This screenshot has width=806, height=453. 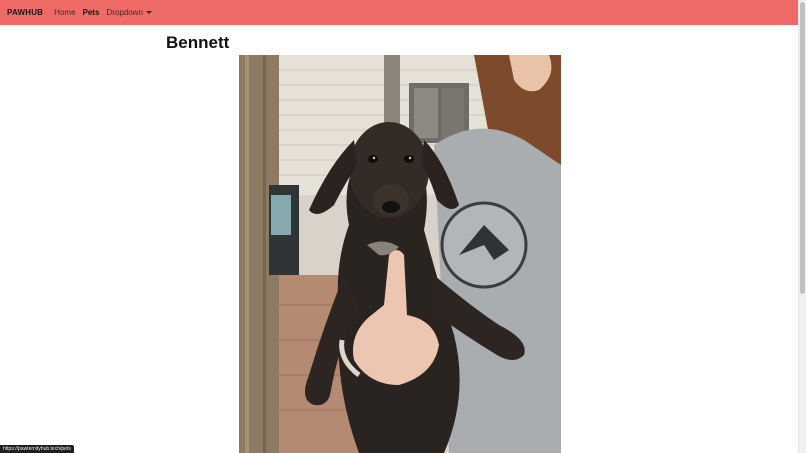 I want to click on page-title: Bennett, so click(x=198, y=42).